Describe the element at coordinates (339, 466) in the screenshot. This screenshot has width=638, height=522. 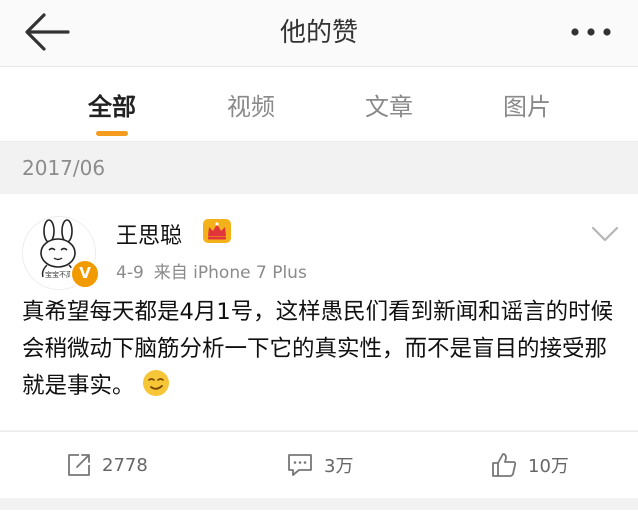
I see `comment-count: 3万` at that location.